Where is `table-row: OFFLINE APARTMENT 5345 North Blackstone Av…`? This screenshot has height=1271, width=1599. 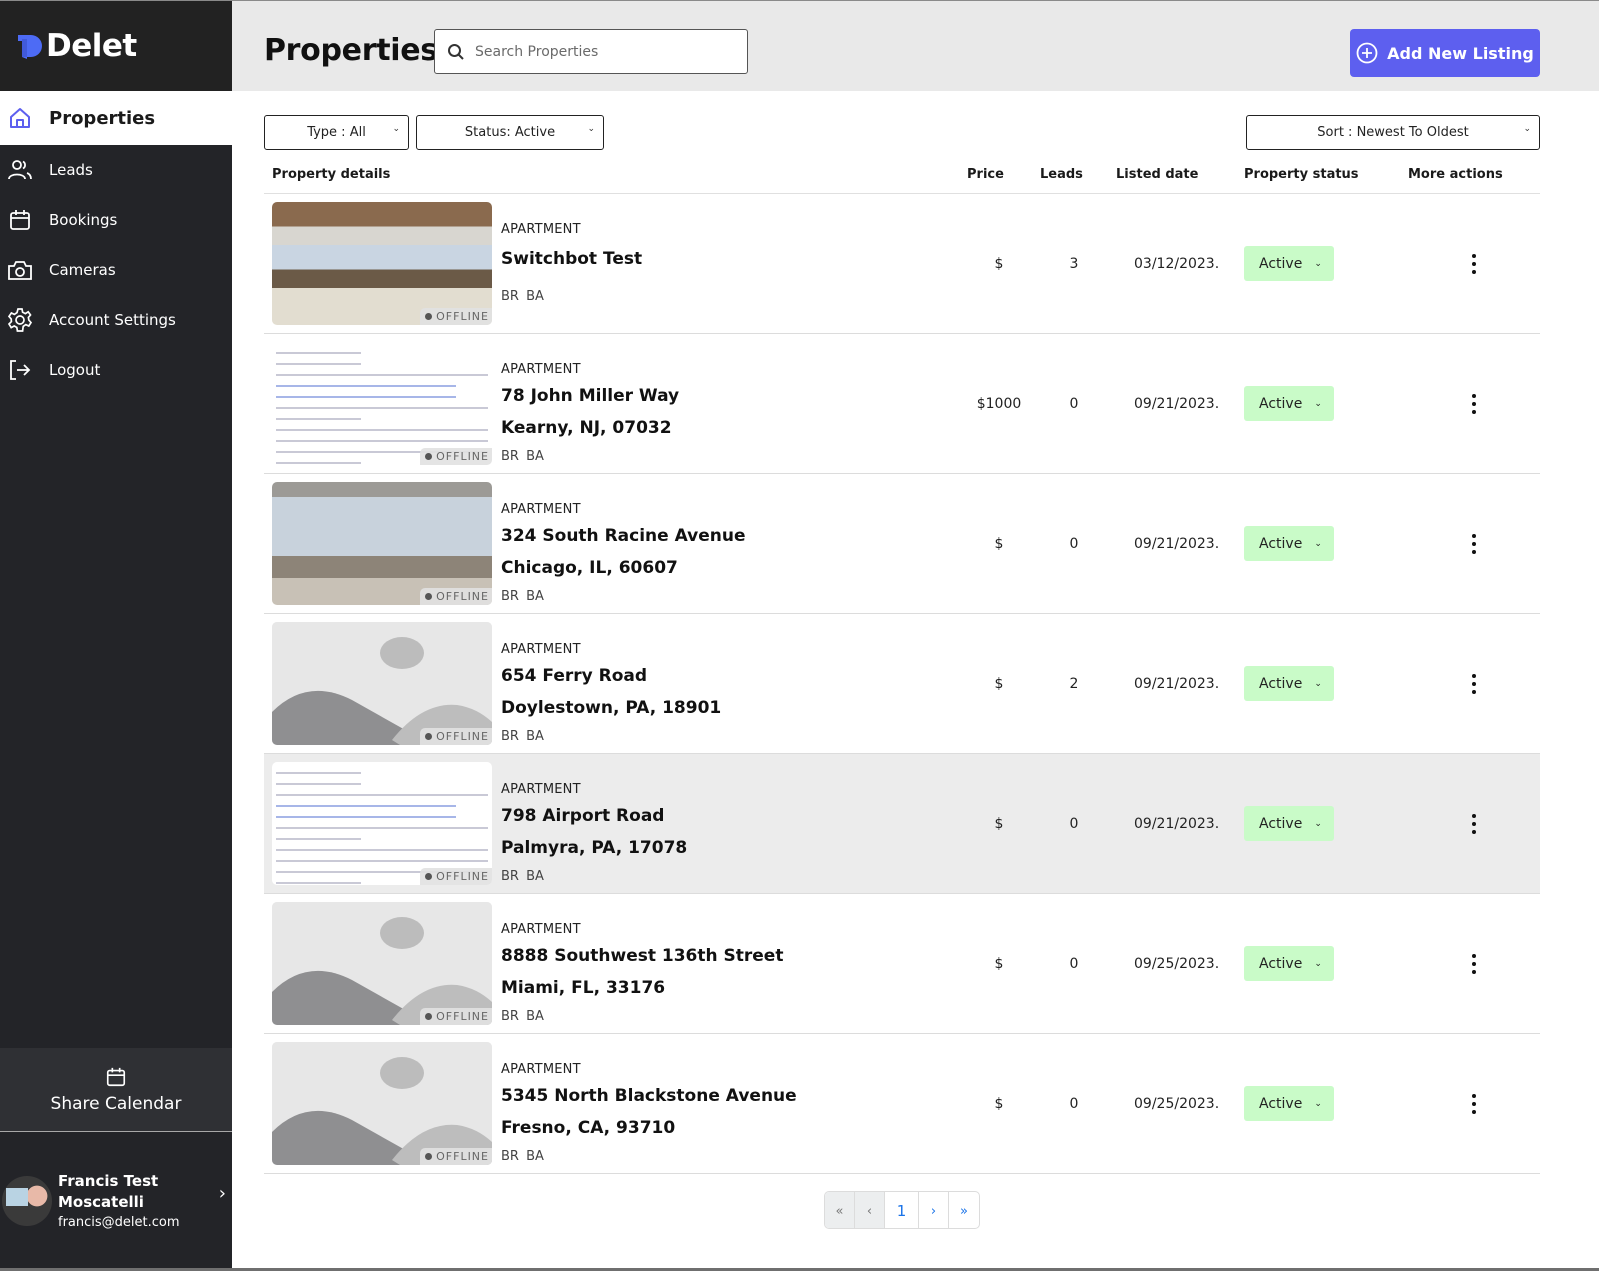
table-row: OFFLINE APARTMENT 5345 North Blackstone Av… is located at coordinates (902, 1104).